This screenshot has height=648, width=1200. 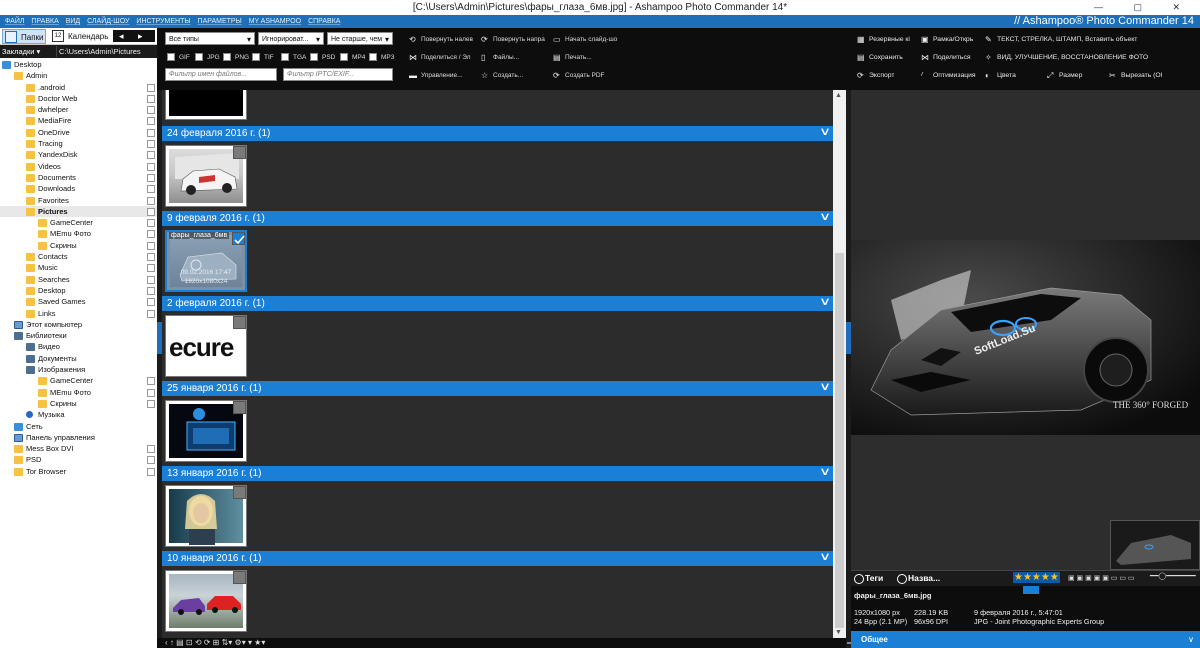 What do you see at coordinates (78, 459) in the screenshot?
I see `tree-item: PSD` at bounding box center [78, 459].